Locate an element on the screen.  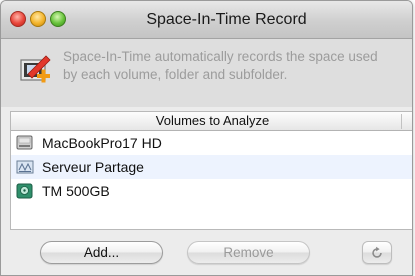
column-separator is located at coordinates (401, 121).